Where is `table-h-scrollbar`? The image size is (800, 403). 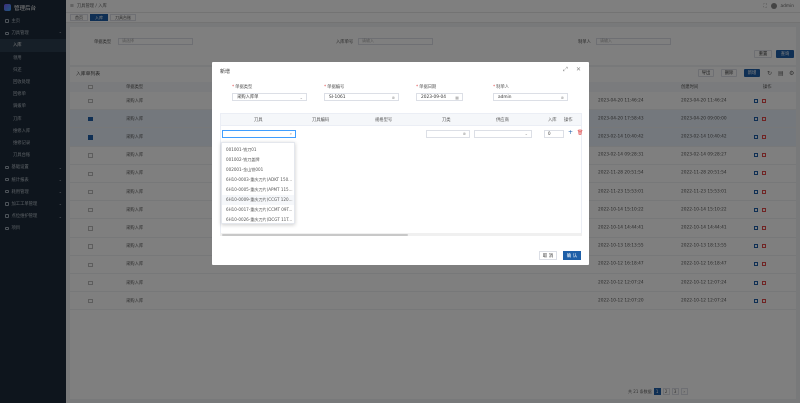 table-h-scrollbar is located at coordinates (401, 234).